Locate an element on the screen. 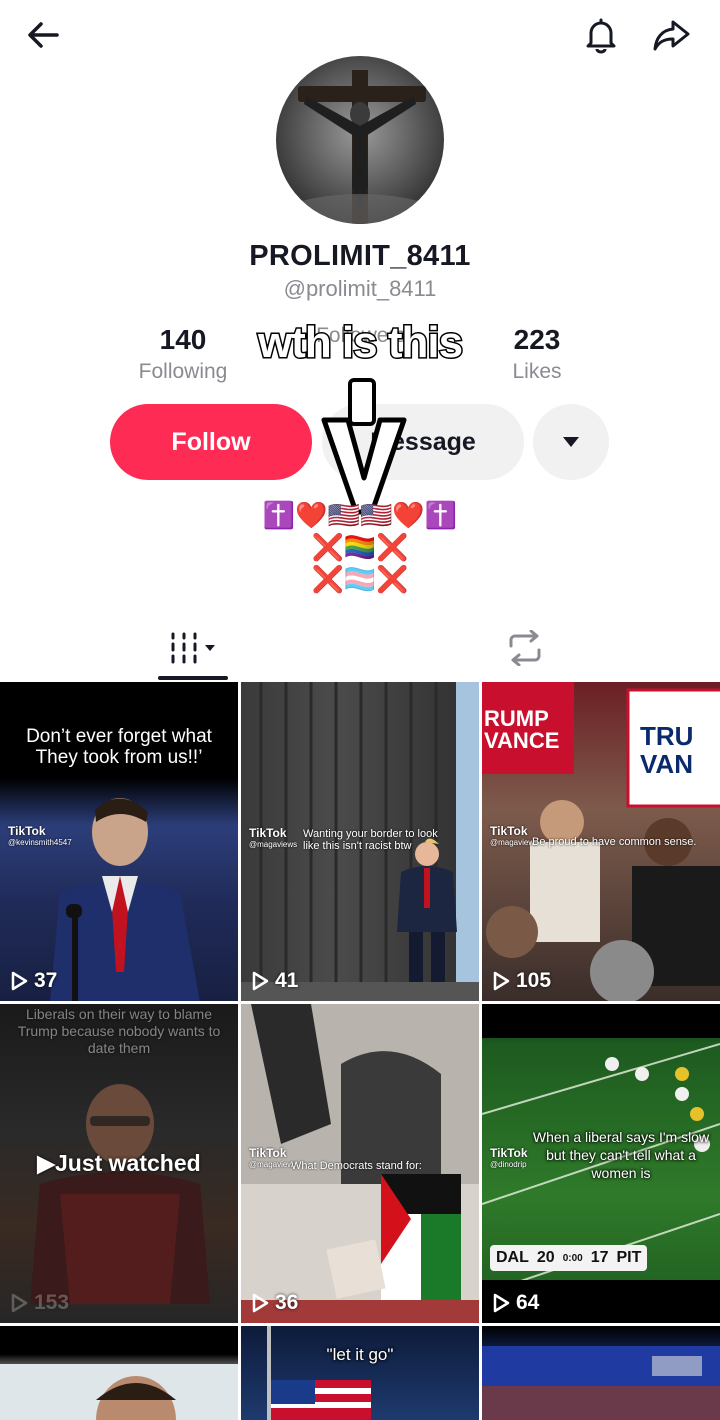  share-icon is located at coordinates (671, 35).